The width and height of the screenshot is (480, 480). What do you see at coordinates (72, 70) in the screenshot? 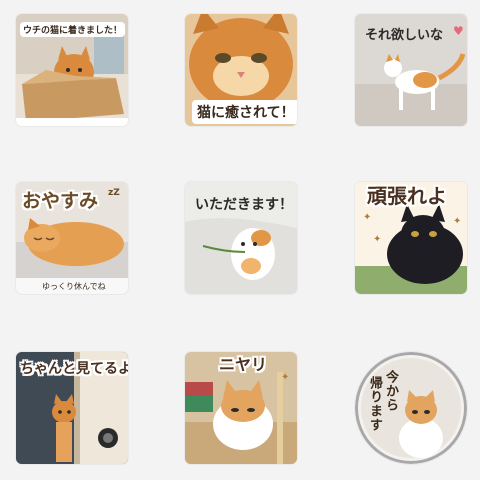
I see `sticker-box-cat: ウチの猫に着きました！` at bounding box center [72, 70].